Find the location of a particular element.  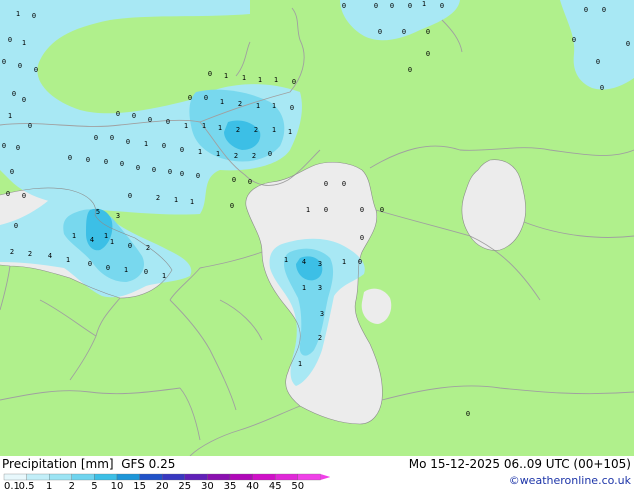

model-label: GFS 0.25 is located at coordinates (148, 464).